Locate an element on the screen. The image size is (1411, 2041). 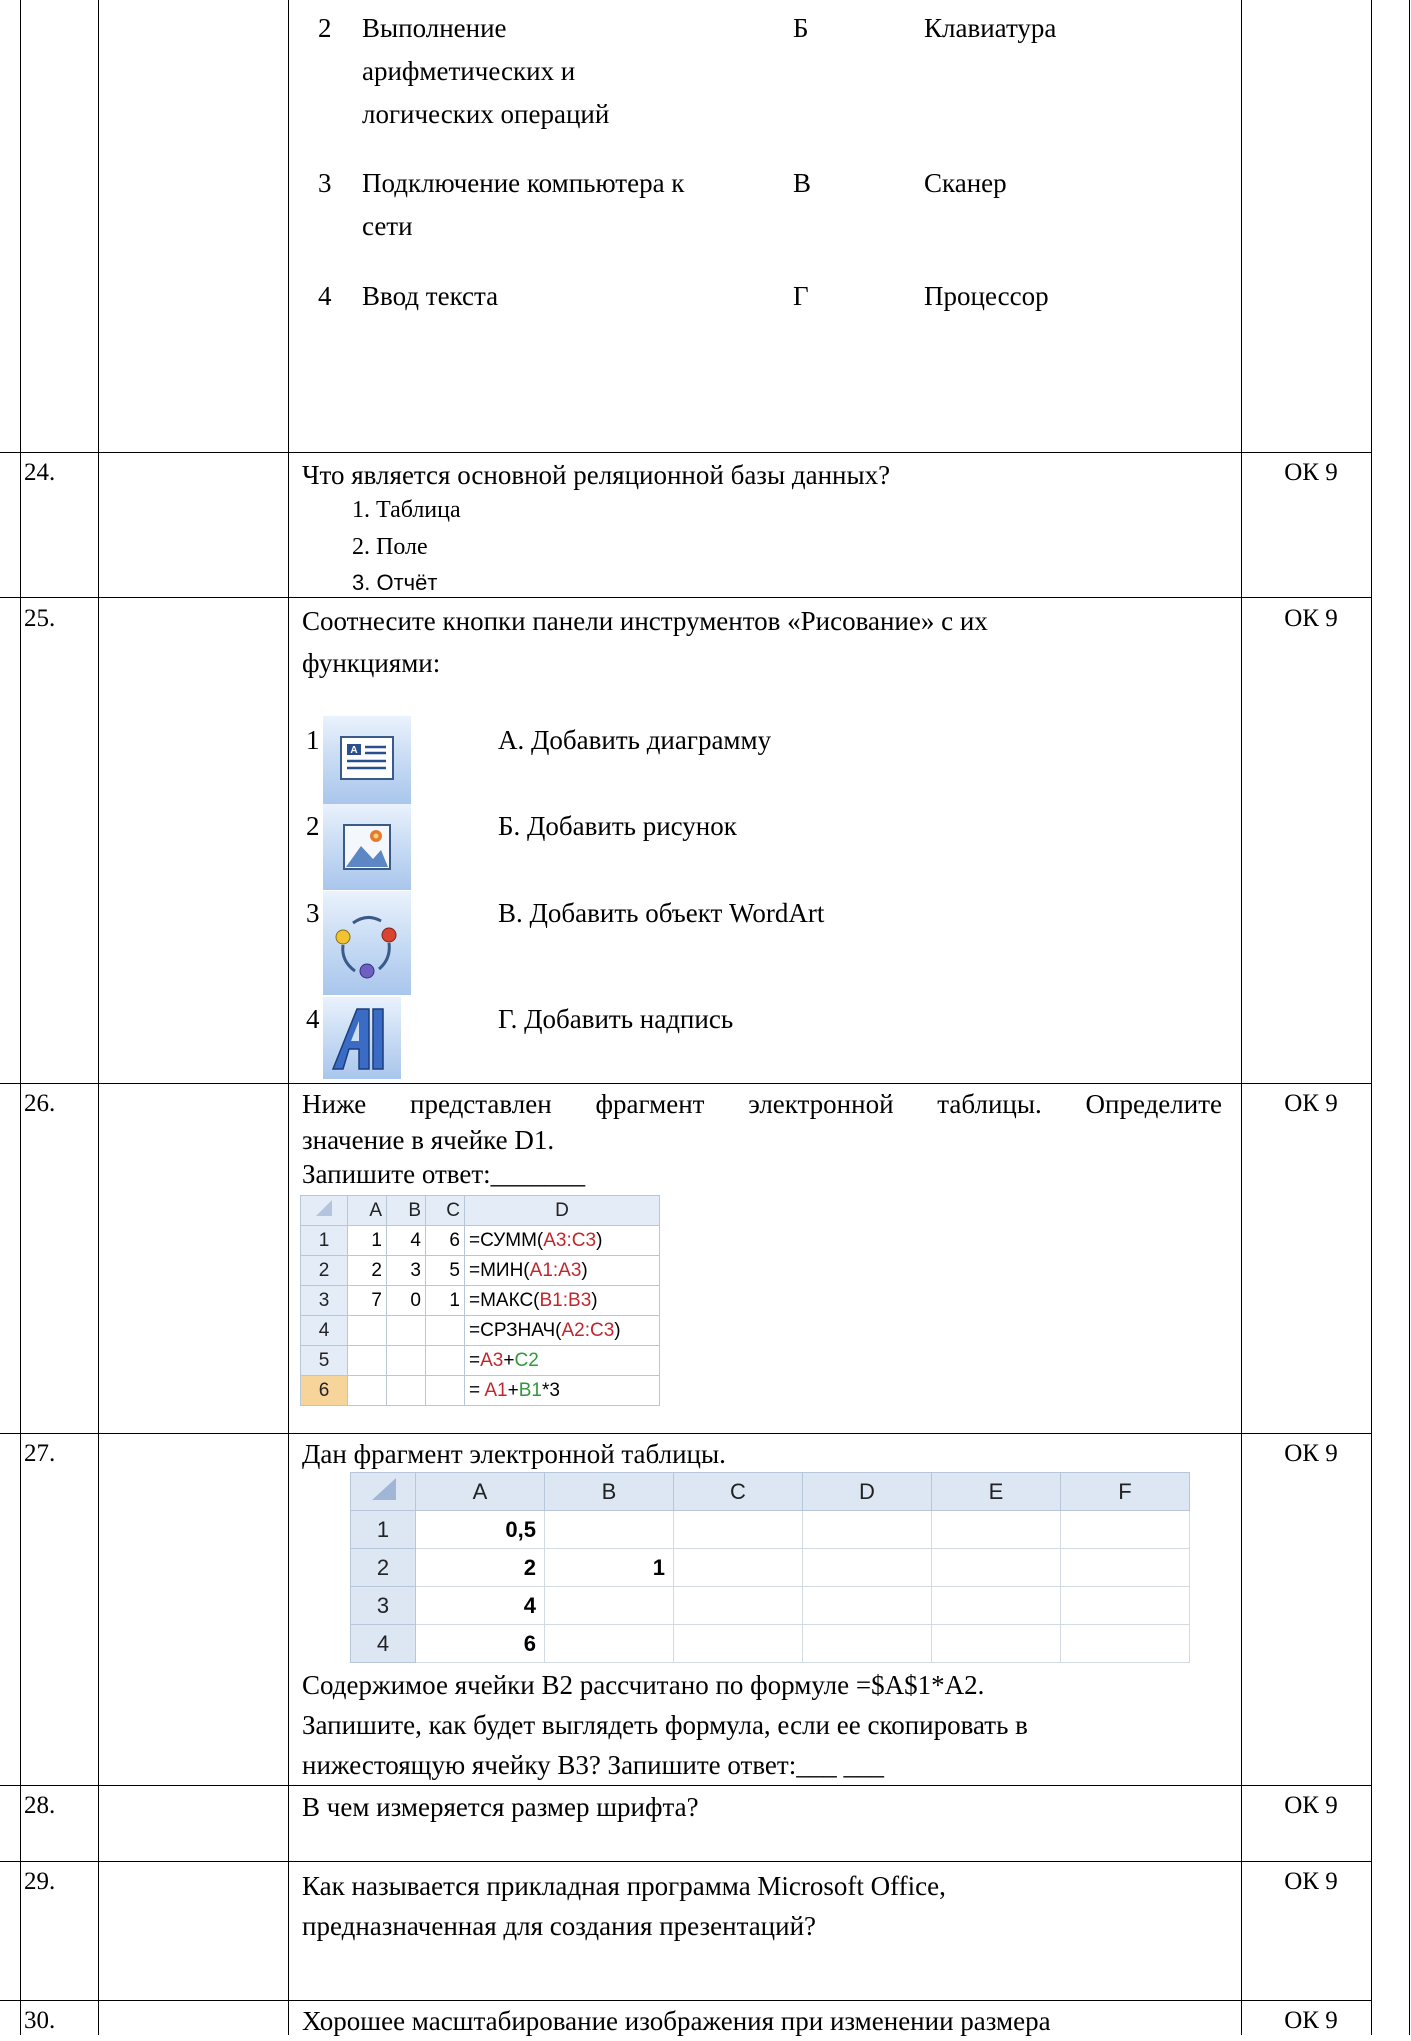
question-number: 30. is located at coordinates (40, 2020).